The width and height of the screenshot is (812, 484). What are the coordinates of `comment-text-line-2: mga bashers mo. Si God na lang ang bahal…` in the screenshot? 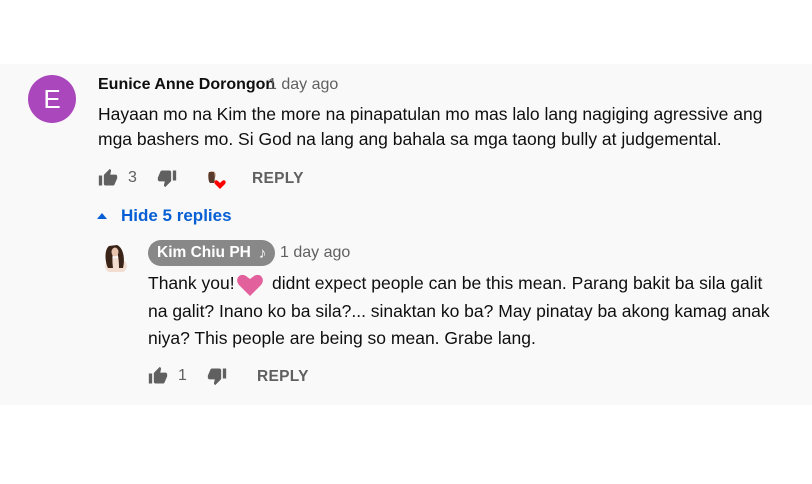 It's located at (410, 139).